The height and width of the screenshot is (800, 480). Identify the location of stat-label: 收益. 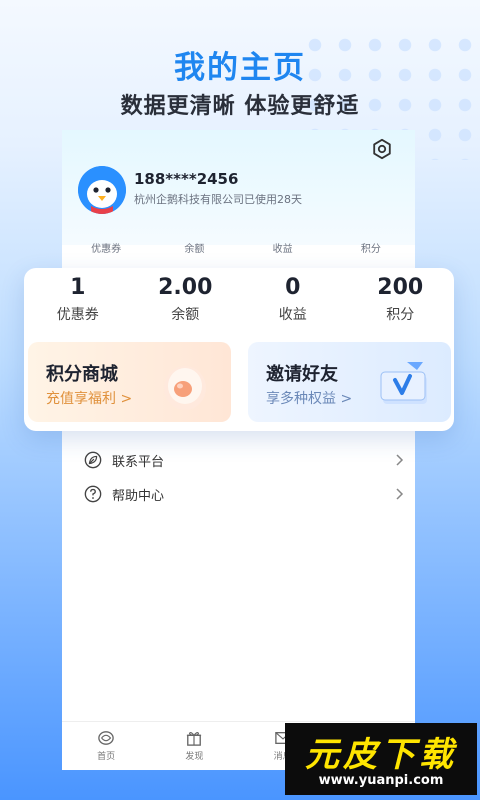
(292, 315).